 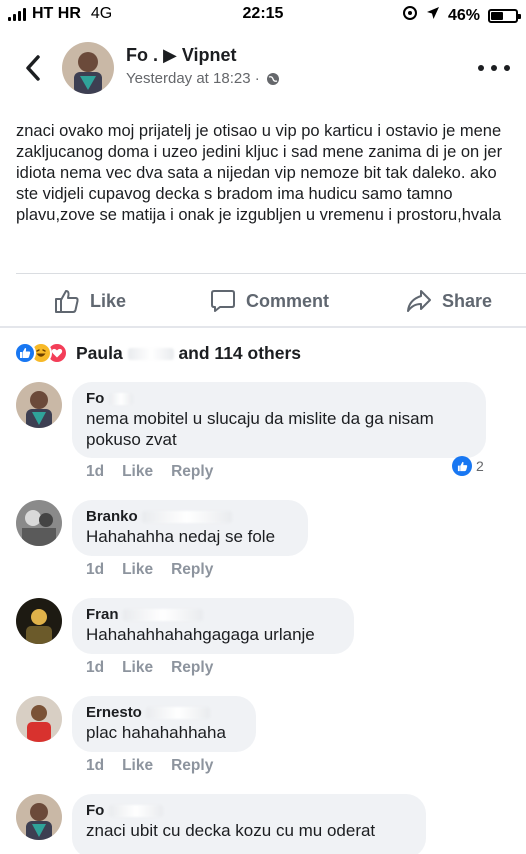 I want to click on commenter-name: Fran, so click(x=213, y=614).